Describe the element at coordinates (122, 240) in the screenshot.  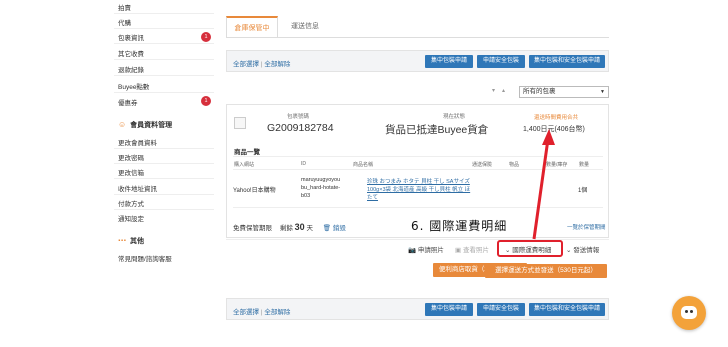
I see `dots-icon: ⋯` at that location.